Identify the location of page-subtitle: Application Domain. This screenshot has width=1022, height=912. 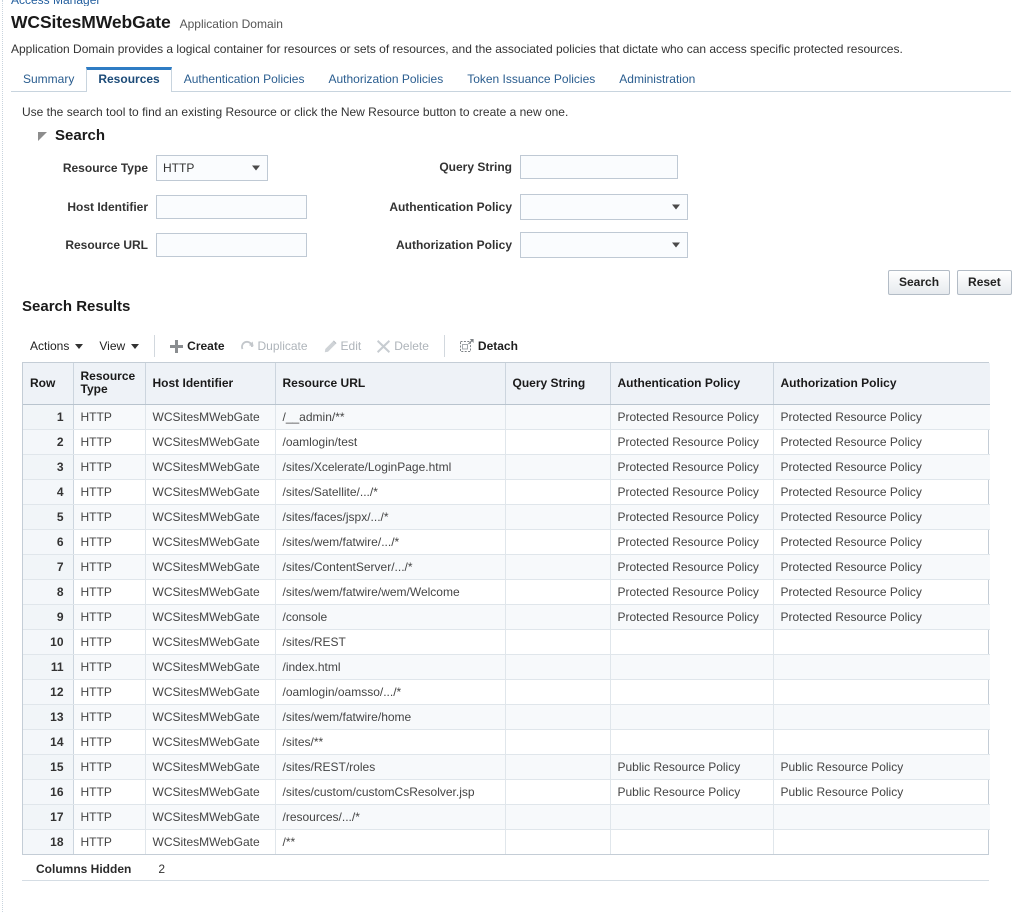
(231, 24).